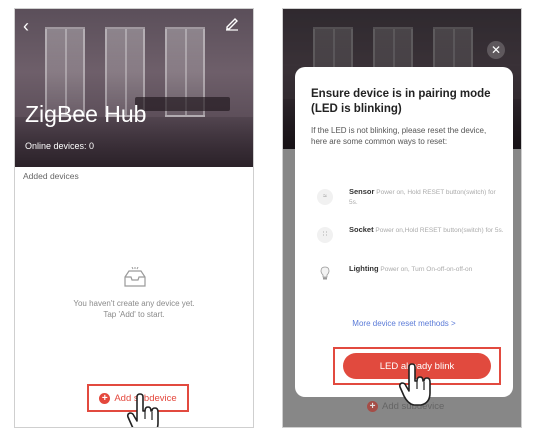 The image size is (534, 444). What do you see at coordinates (33, 27) in the screenshot?
I see `back-icon: ‹` at bounding box center [33, 27].